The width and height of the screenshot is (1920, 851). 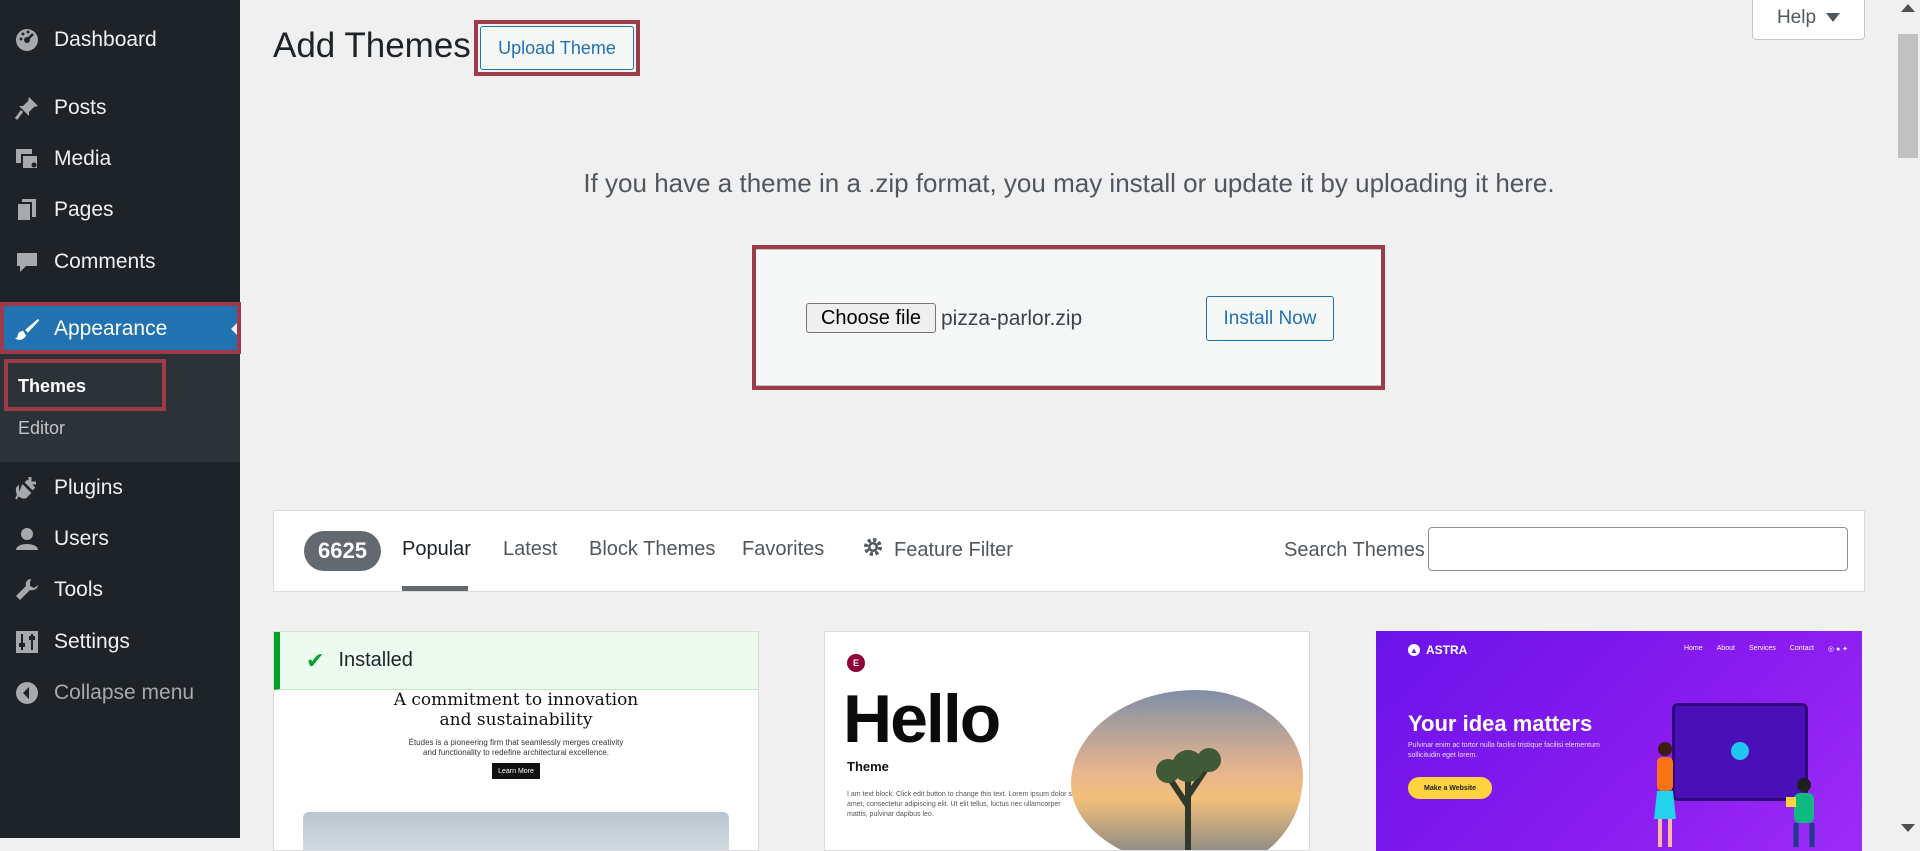 I want to click on sidebar-item-appearance: Appearance, so click(x=120, y=329).